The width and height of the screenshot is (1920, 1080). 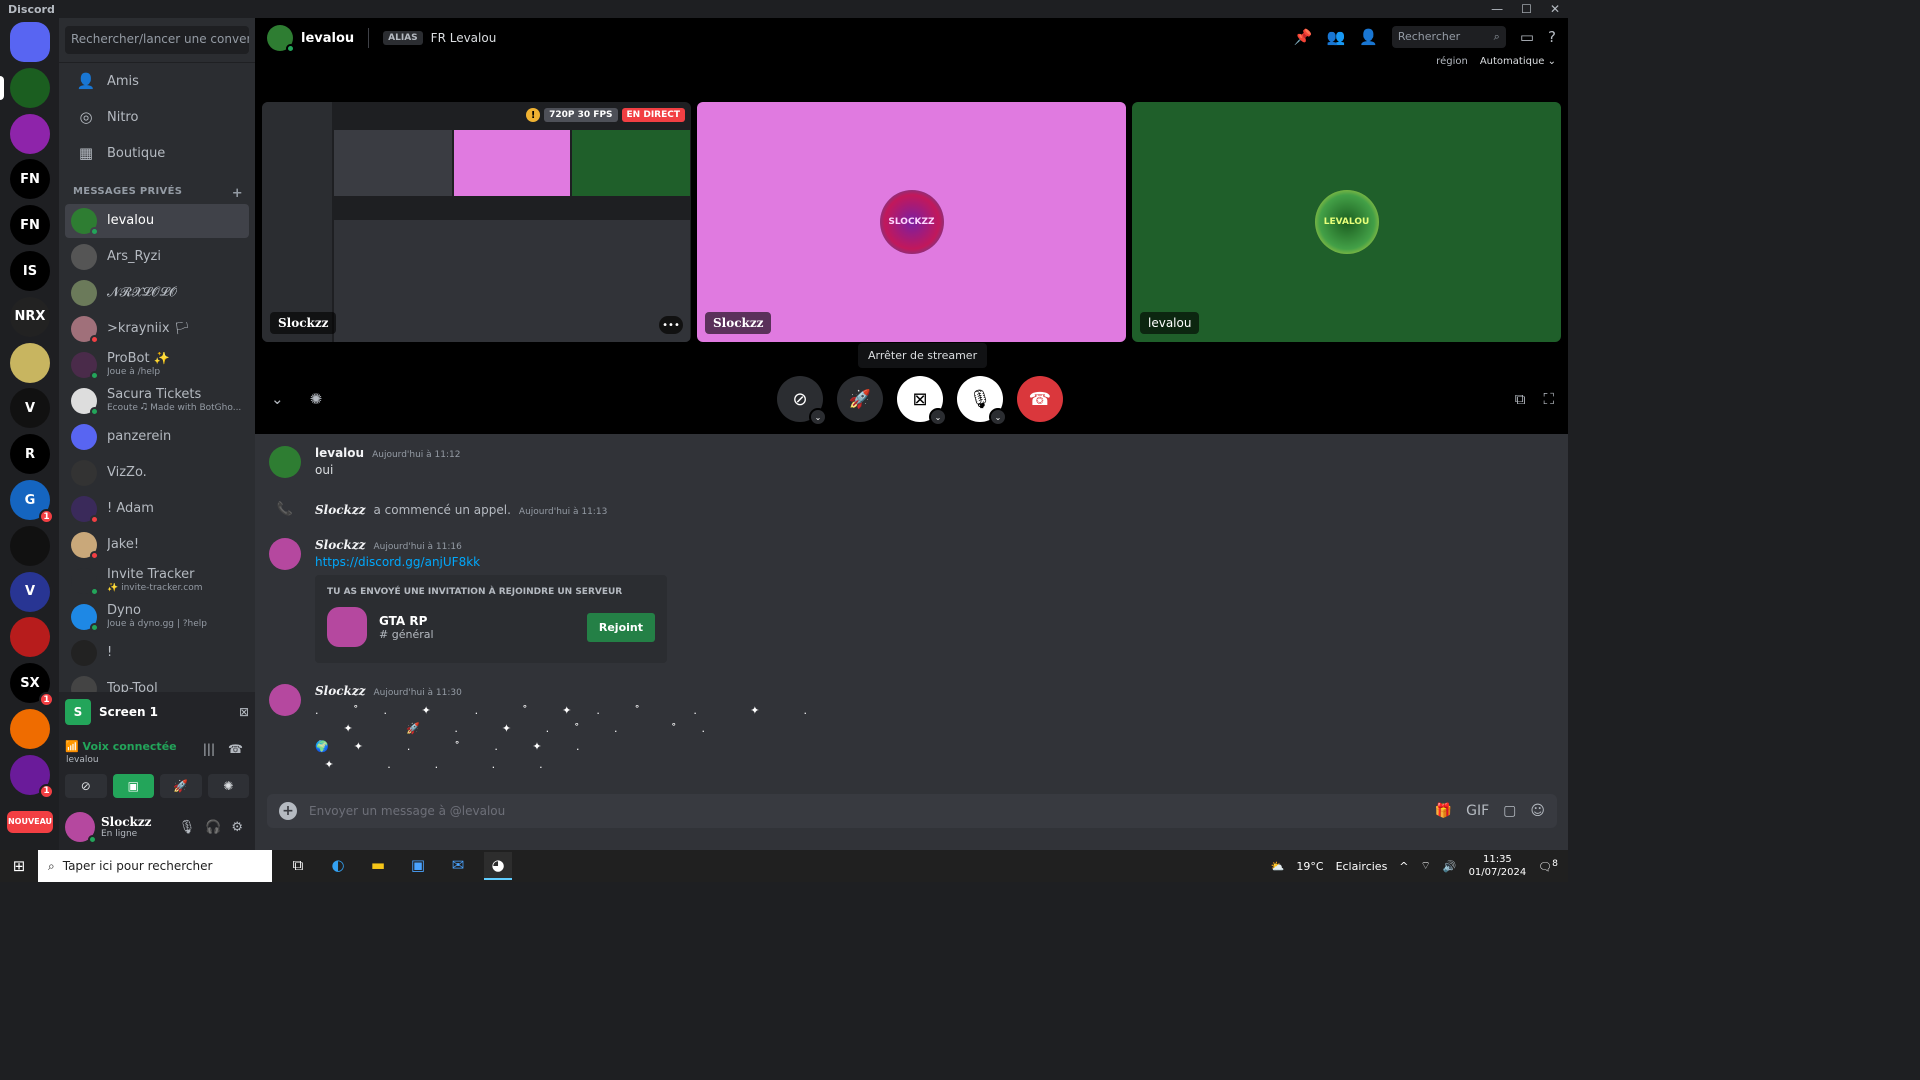 What do you see at coordinates (298, 866) in the screenshot?
I see `task-view-icon: ⧉` at bounding box center [298, 866].